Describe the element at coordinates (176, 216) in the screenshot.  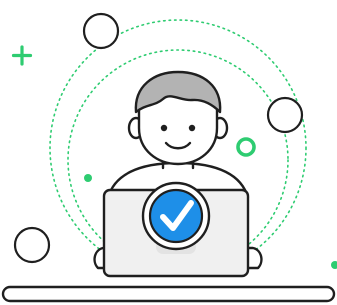
I see `checkmark-badge-icon` at that location.